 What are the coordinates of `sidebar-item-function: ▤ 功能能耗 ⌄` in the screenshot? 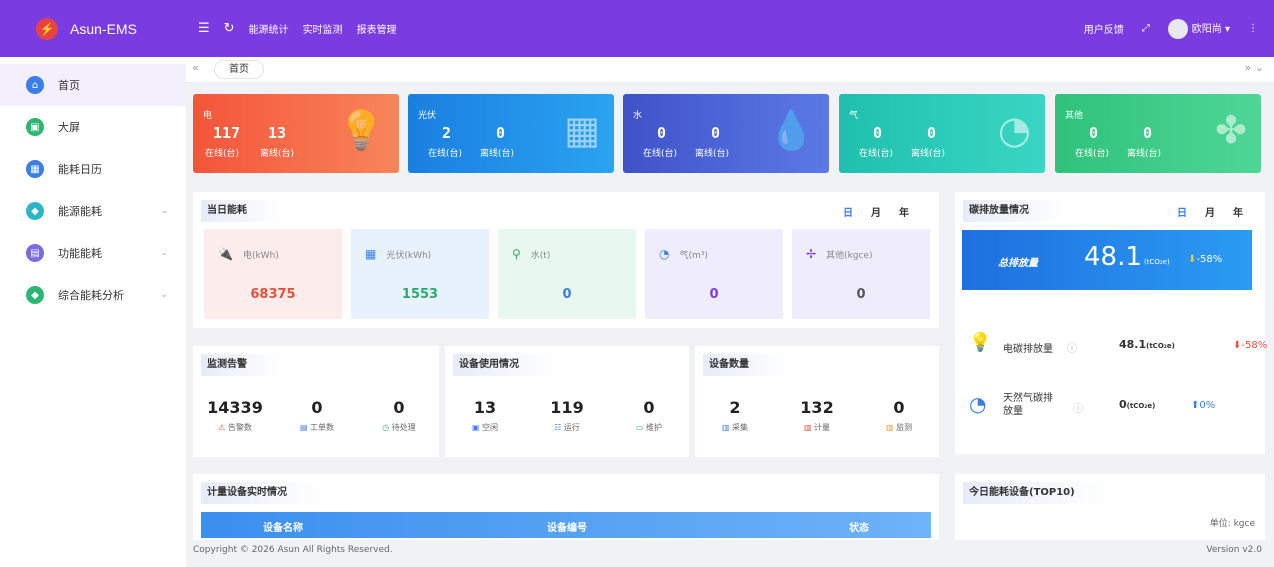 It's located at (93, 253).